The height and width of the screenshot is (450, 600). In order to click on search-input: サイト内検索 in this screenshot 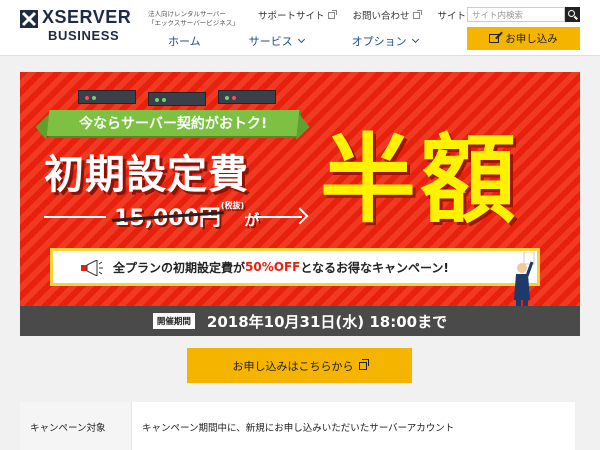, I will do `click(516, 14)`.